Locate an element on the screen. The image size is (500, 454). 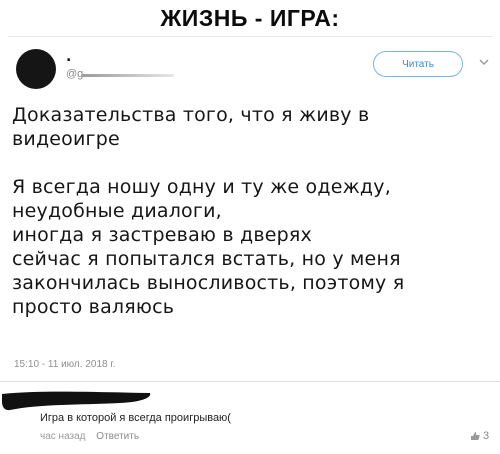
reply-text: Игра в которой я всегда проигрываю( is located at coordinates (135, 418).